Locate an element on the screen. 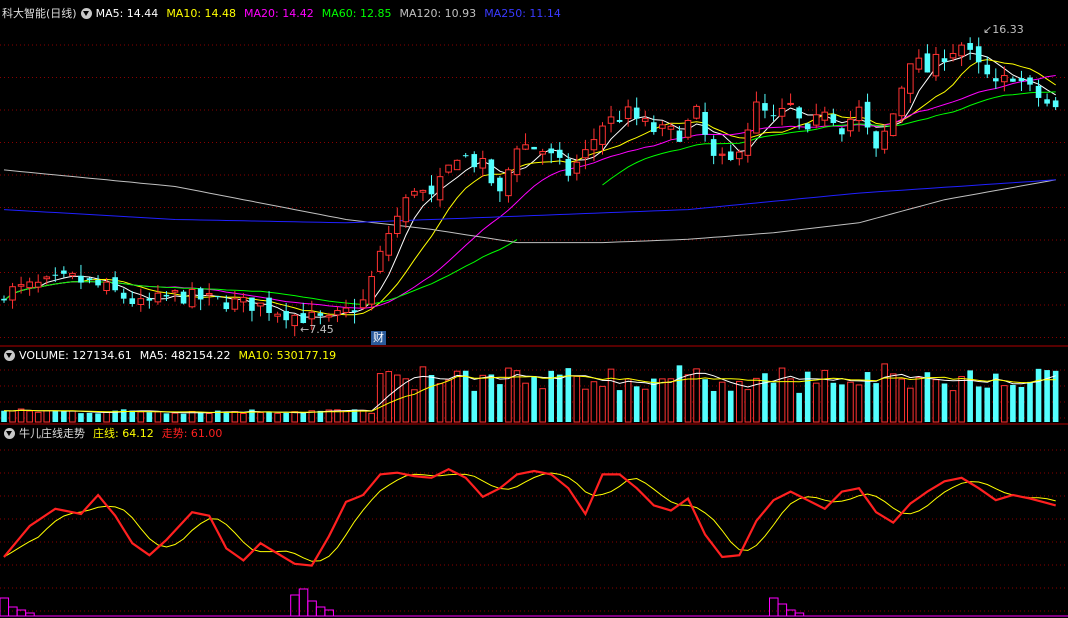 The width and height of the screenshot is (1068, 618). volume-ma10-line is located at coordinates (529, 394).